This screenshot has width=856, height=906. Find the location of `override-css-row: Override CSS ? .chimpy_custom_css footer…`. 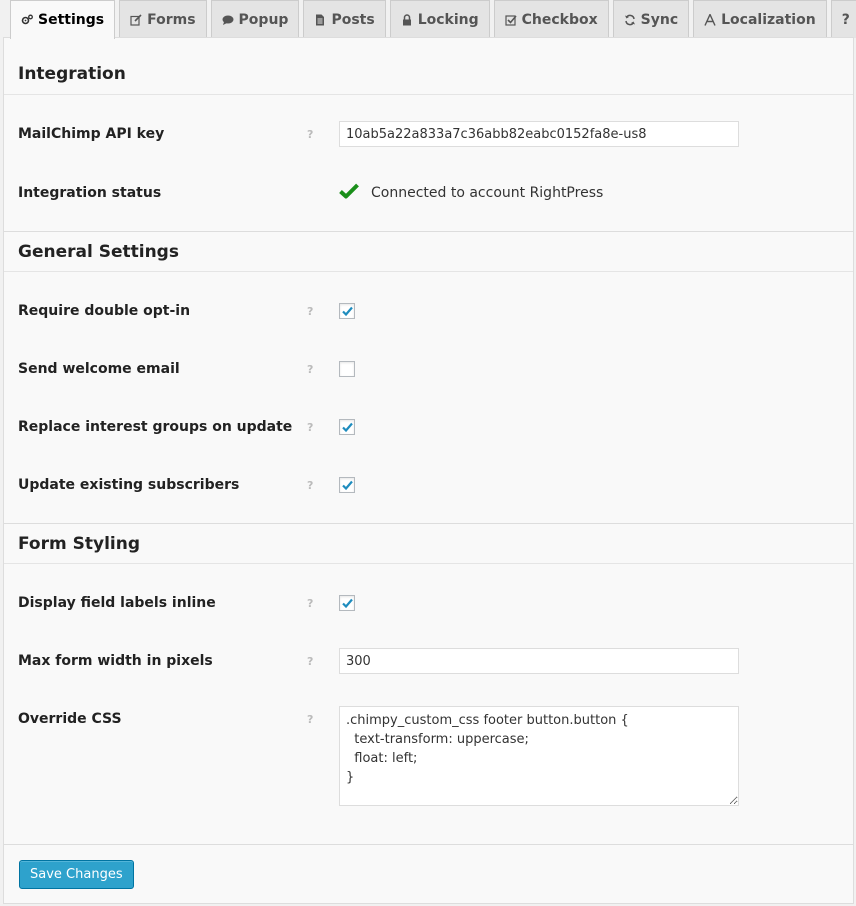

override-css-row: Override CSS ? .chimpy_custom_css footer… is located at coordinates (428, 756).